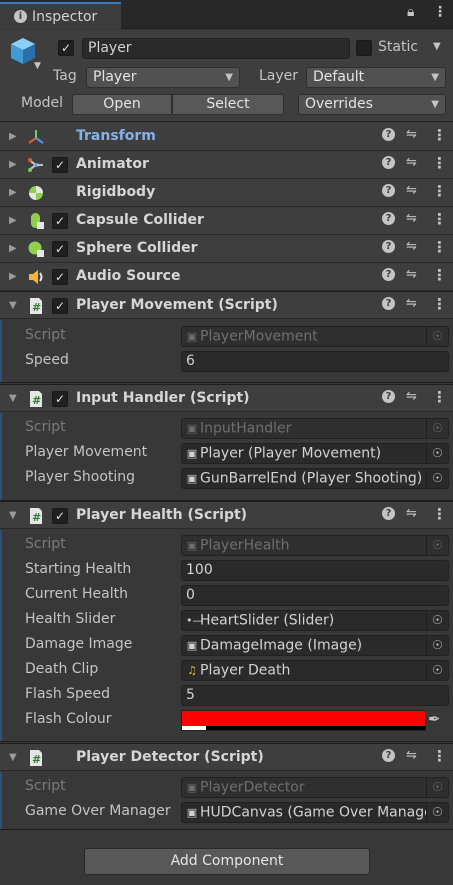 Image resolution: width=453 pixels, height=885 pixels. I want to click on player-shooting-field: ▣ GunBarrelEnd (Player Shooting) ☉, so click(315, 478).